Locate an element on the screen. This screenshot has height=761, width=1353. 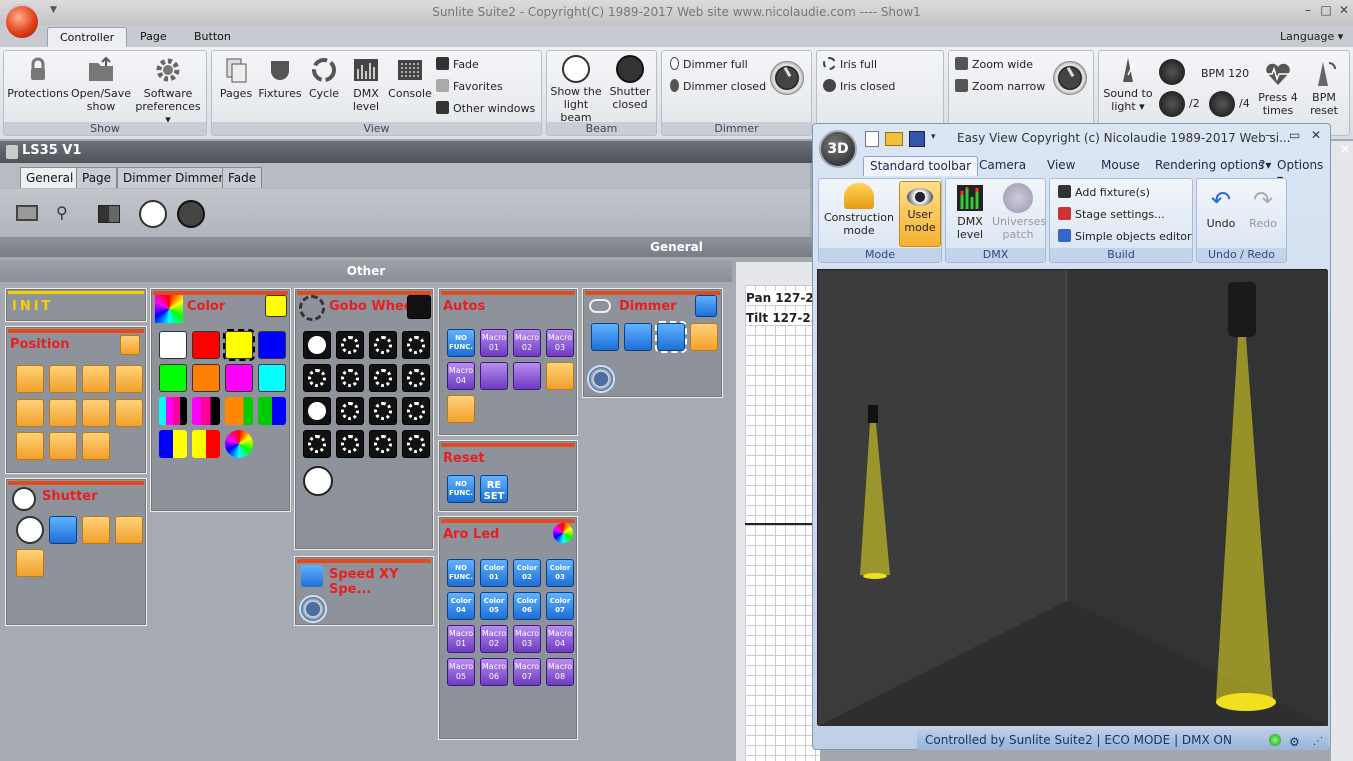
quick-access-arrow-icon: ▼ is located at coordinates (53, 10).